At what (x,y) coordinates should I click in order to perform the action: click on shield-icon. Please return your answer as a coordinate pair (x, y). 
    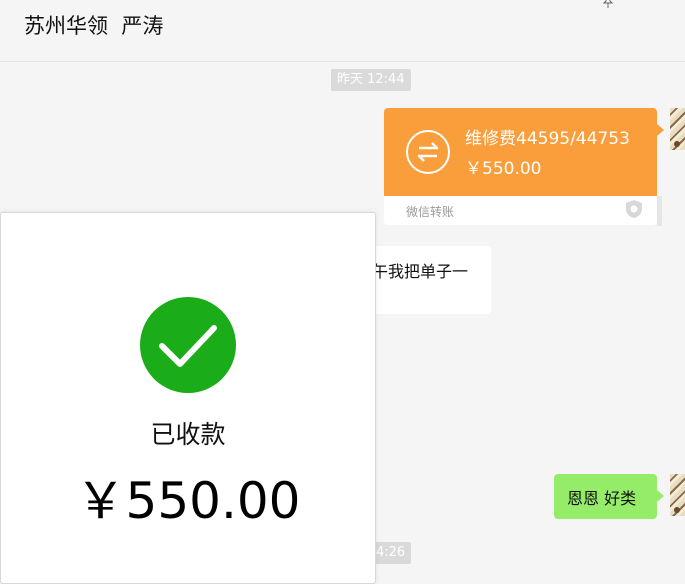
    Looking at the image, I should click on (634, 209).